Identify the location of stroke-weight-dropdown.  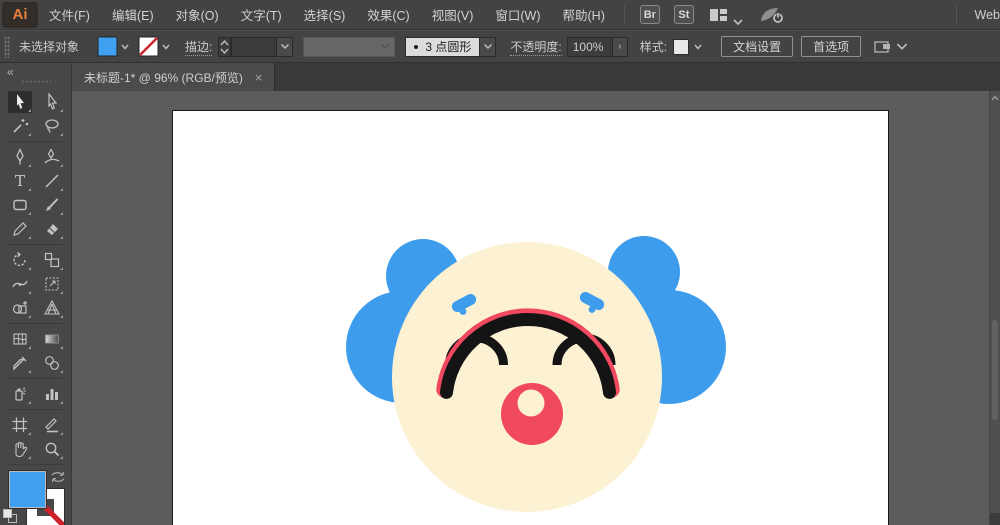
(285, 46).